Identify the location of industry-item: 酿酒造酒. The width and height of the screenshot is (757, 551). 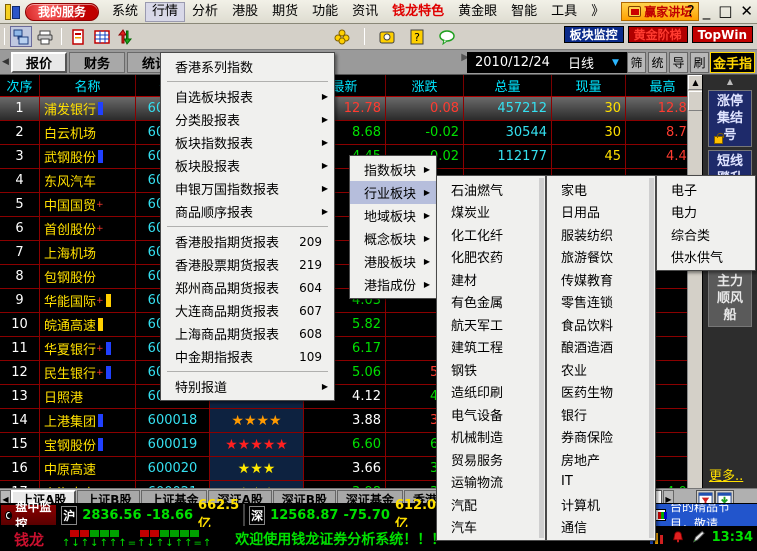
(601, 347).